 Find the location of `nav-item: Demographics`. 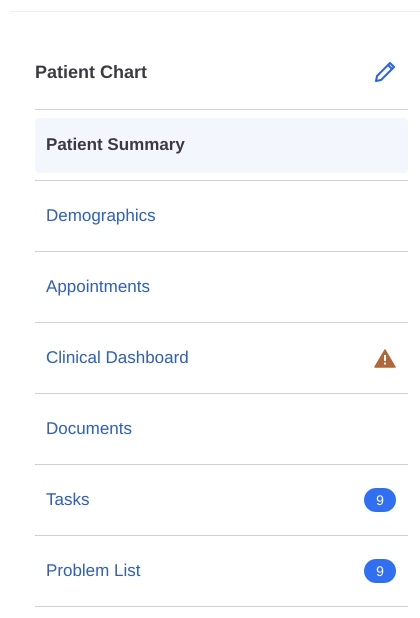

nav-item: Demographics is located at coordinates (221, 216).